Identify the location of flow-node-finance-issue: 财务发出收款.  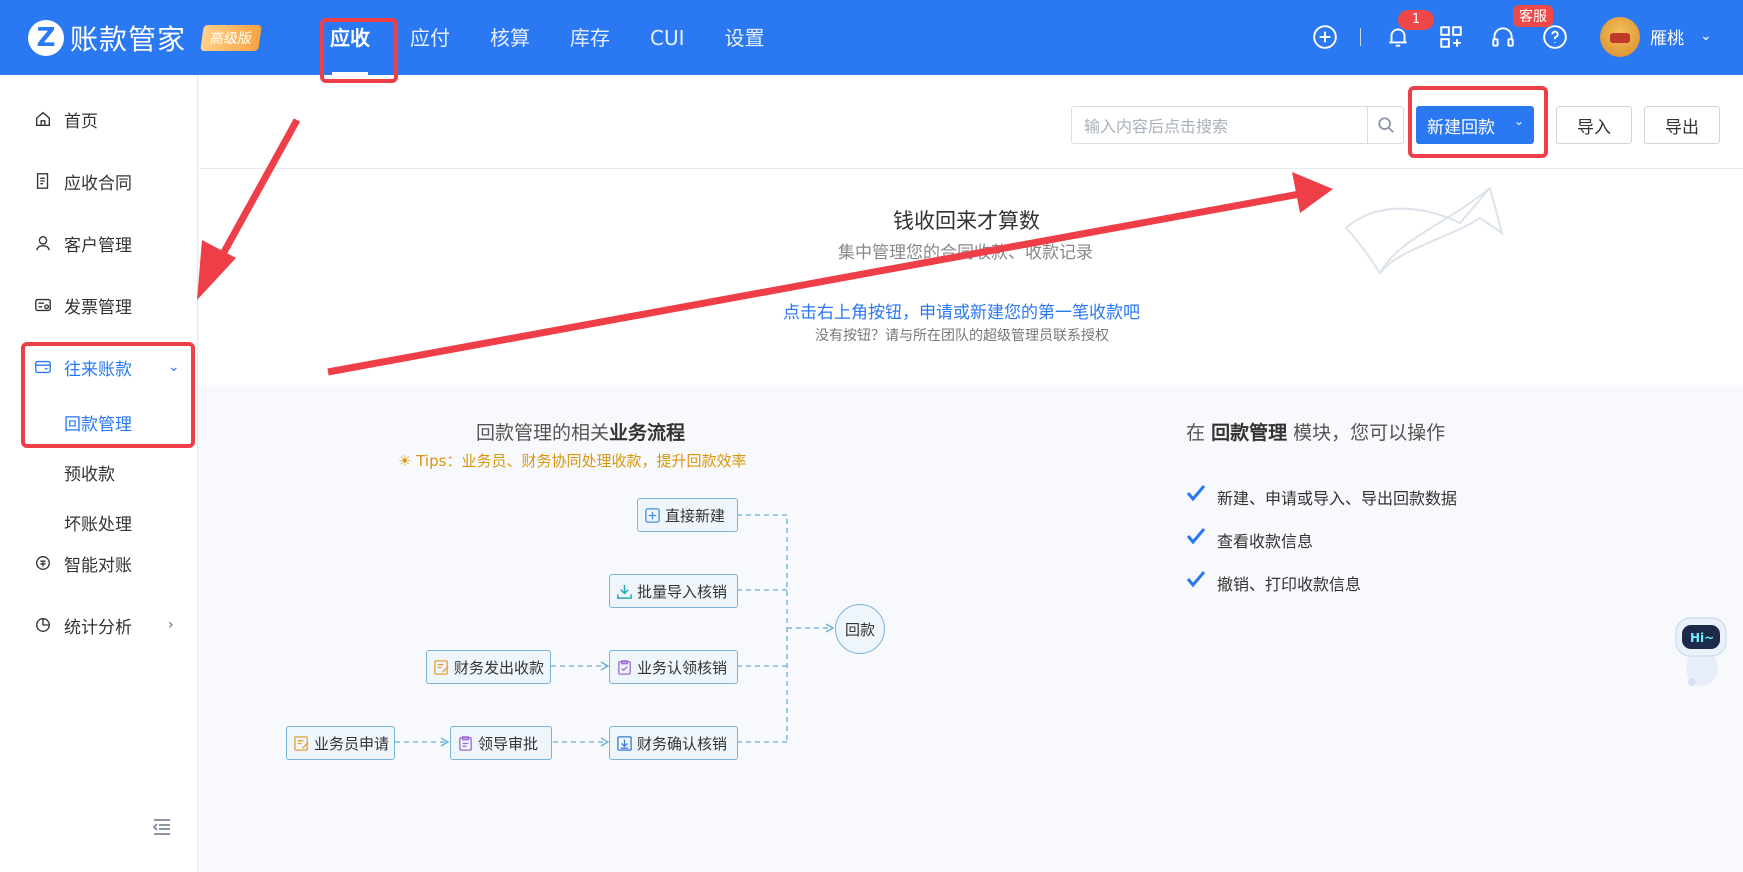
(488, 667).